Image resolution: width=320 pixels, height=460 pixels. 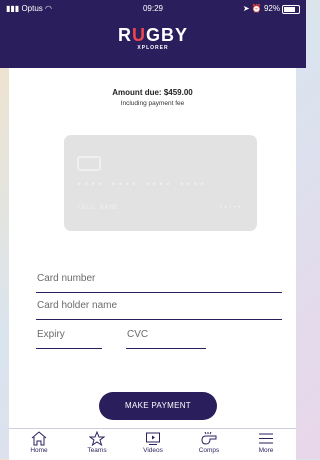 I want to click on app-logo: RUGBY XPLORER, so click(x=153, y=38).